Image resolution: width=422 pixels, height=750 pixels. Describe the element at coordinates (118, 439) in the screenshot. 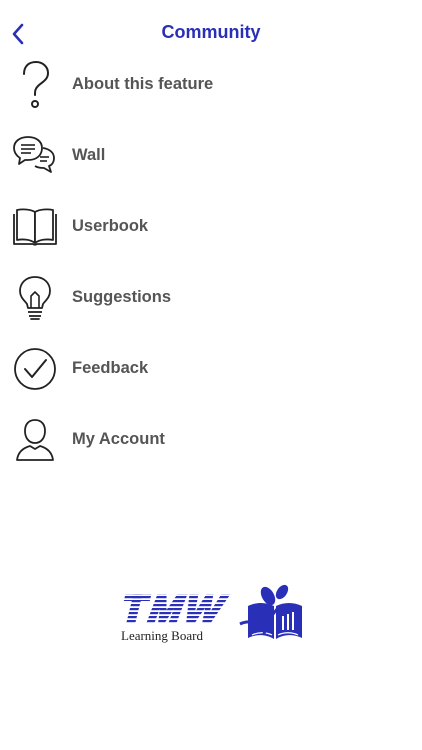

I see `menu-item-label: My Account` at that location.